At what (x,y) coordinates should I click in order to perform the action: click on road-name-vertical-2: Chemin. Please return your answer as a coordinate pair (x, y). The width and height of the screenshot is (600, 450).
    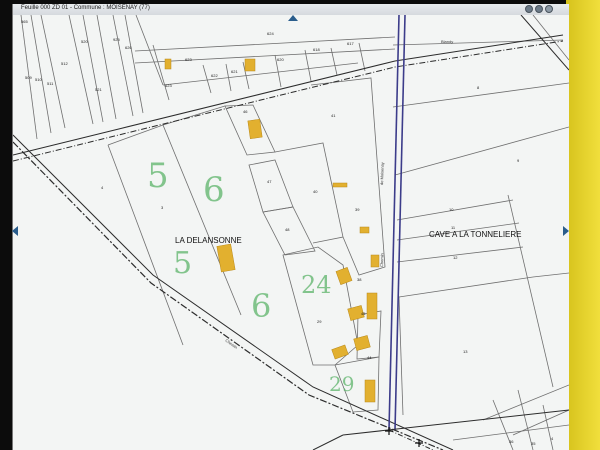
    Looking at the image, I should click on (381, 260).